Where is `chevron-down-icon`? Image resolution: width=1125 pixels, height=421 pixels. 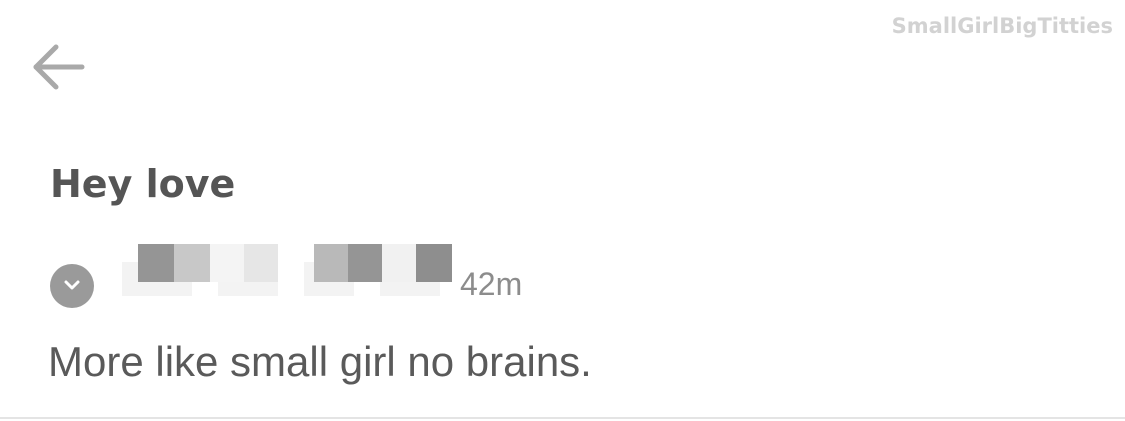 chevron-down-icon is located at coordinates (72, 285).